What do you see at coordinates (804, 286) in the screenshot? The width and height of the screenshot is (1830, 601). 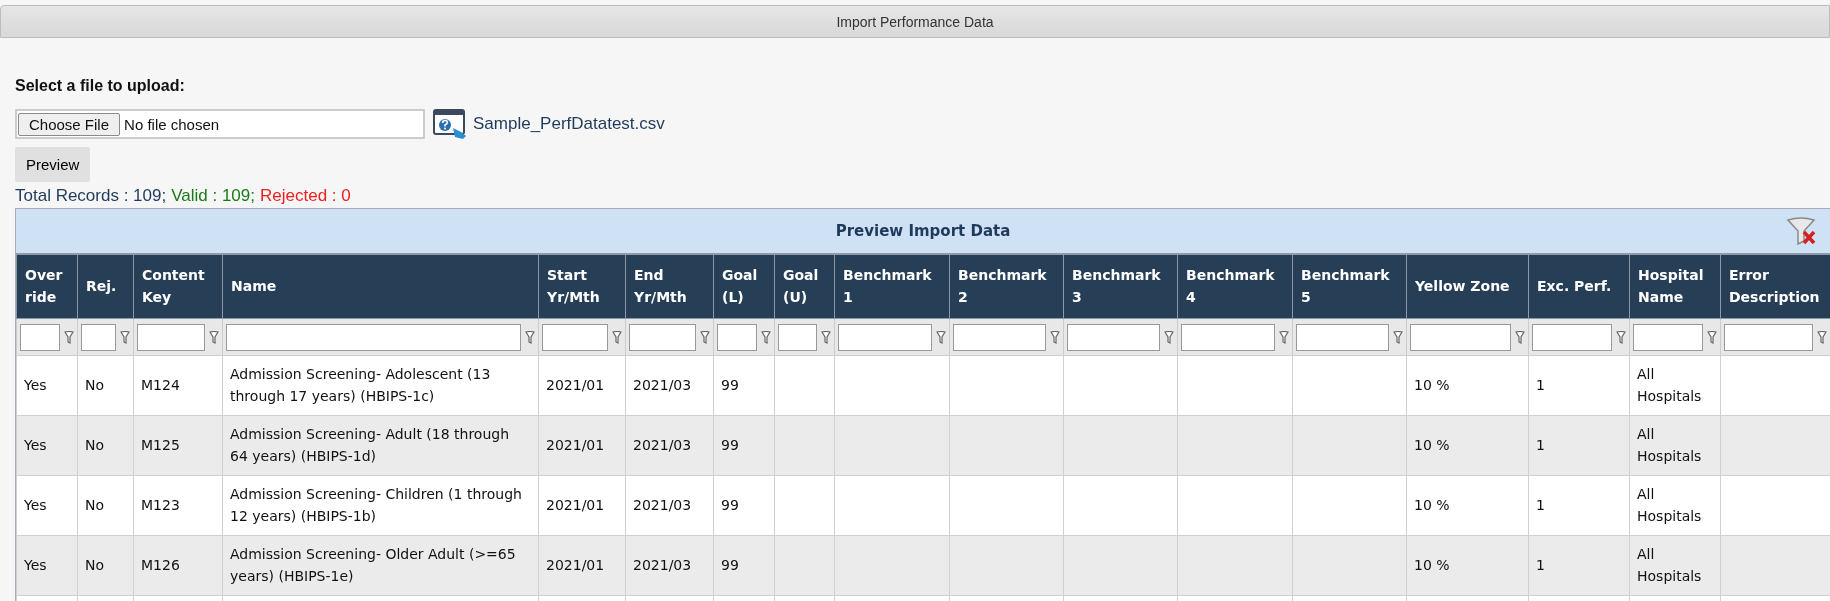 I see `column-header: Goal (U)` at bounding box center [804, 286].